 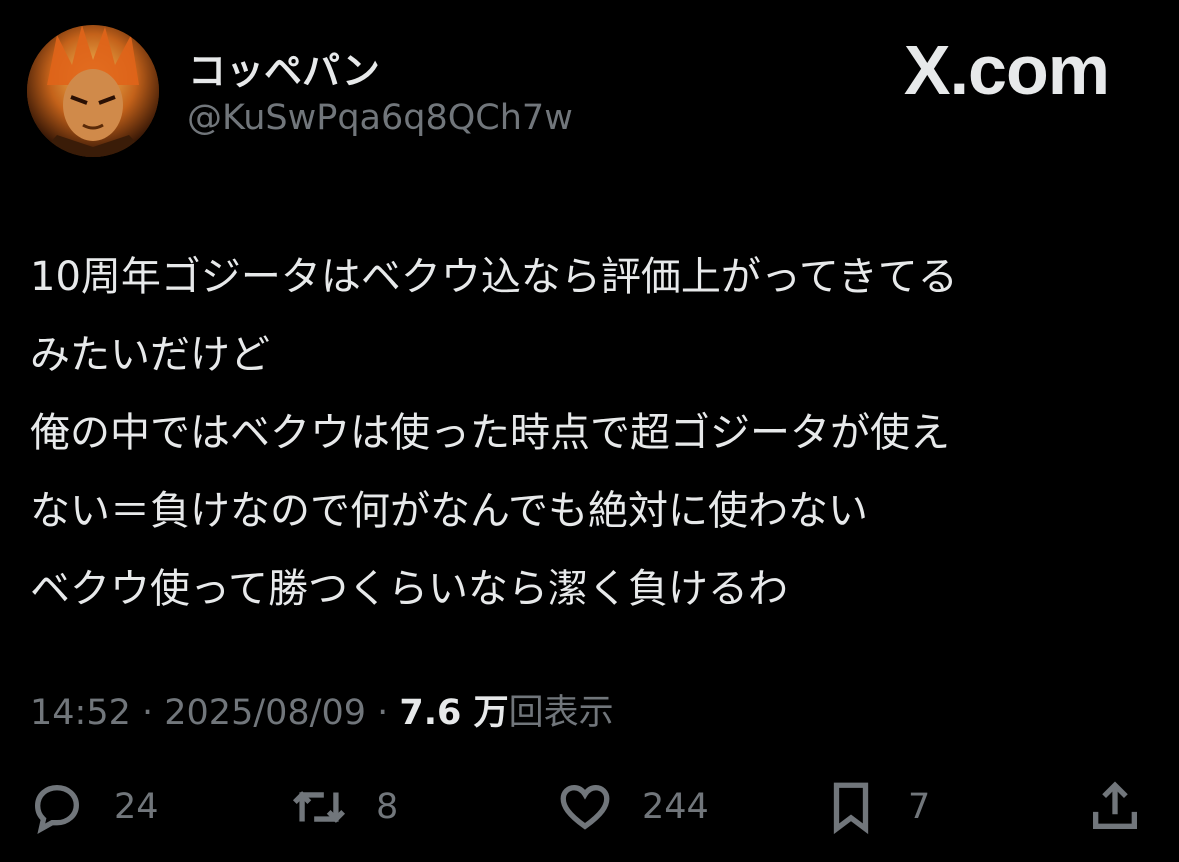 I want to click on bookmark-icon, so click(x=851, y=808).